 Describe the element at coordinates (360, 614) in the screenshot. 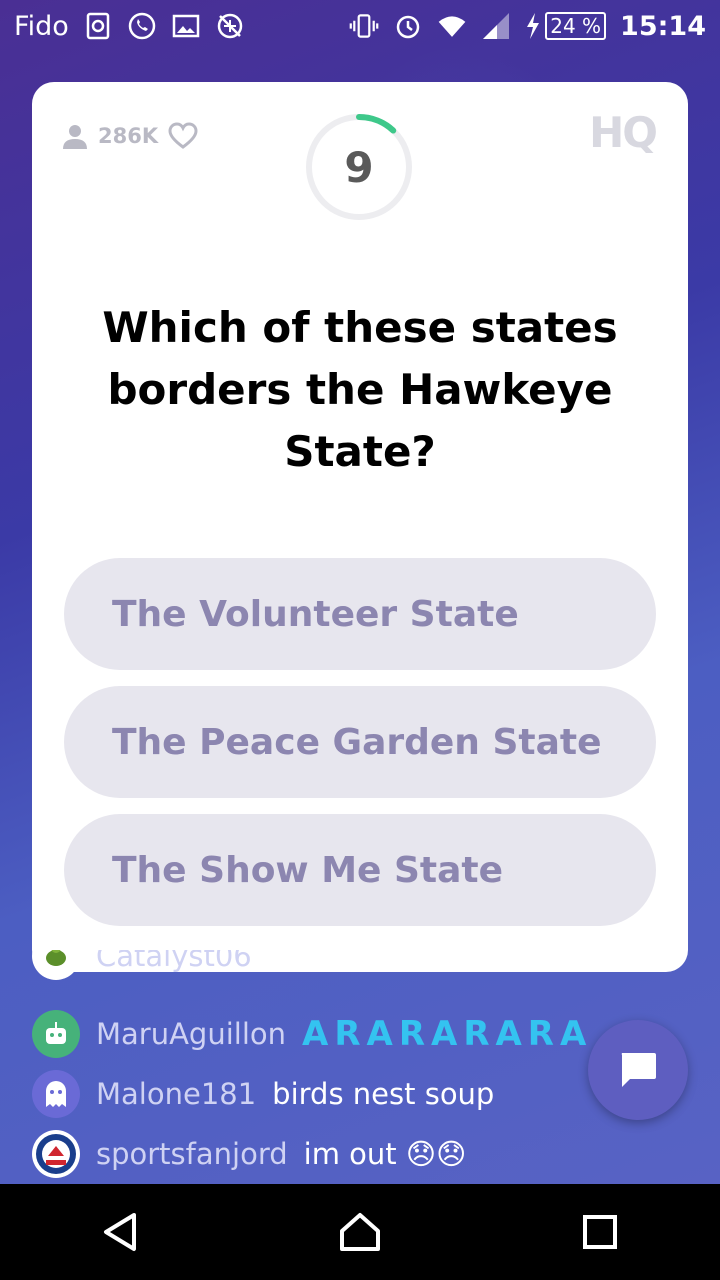

I see `answer-option-1: The Volunteer State` at that location.